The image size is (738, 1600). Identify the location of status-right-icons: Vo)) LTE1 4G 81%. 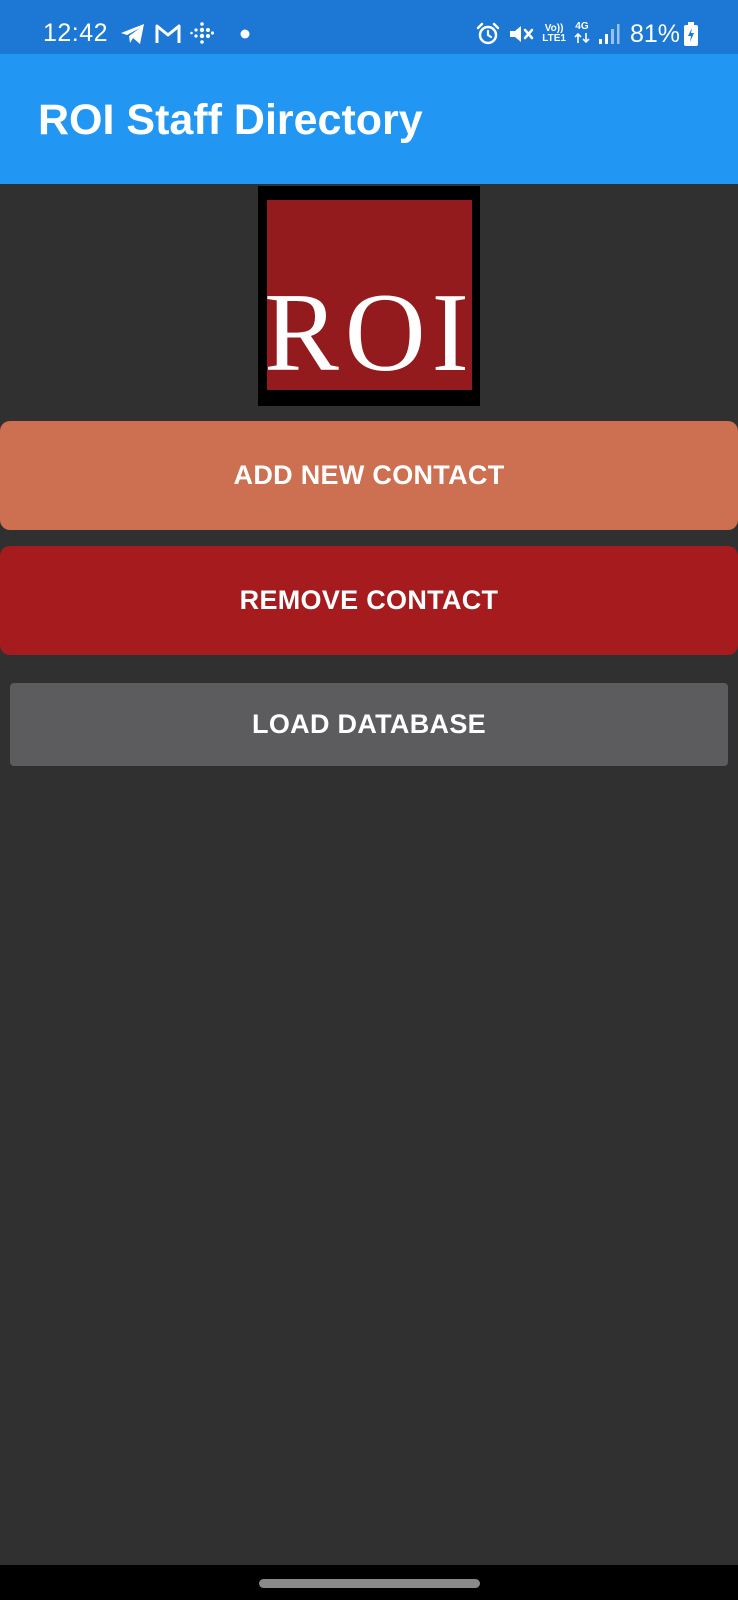
(583, 34).